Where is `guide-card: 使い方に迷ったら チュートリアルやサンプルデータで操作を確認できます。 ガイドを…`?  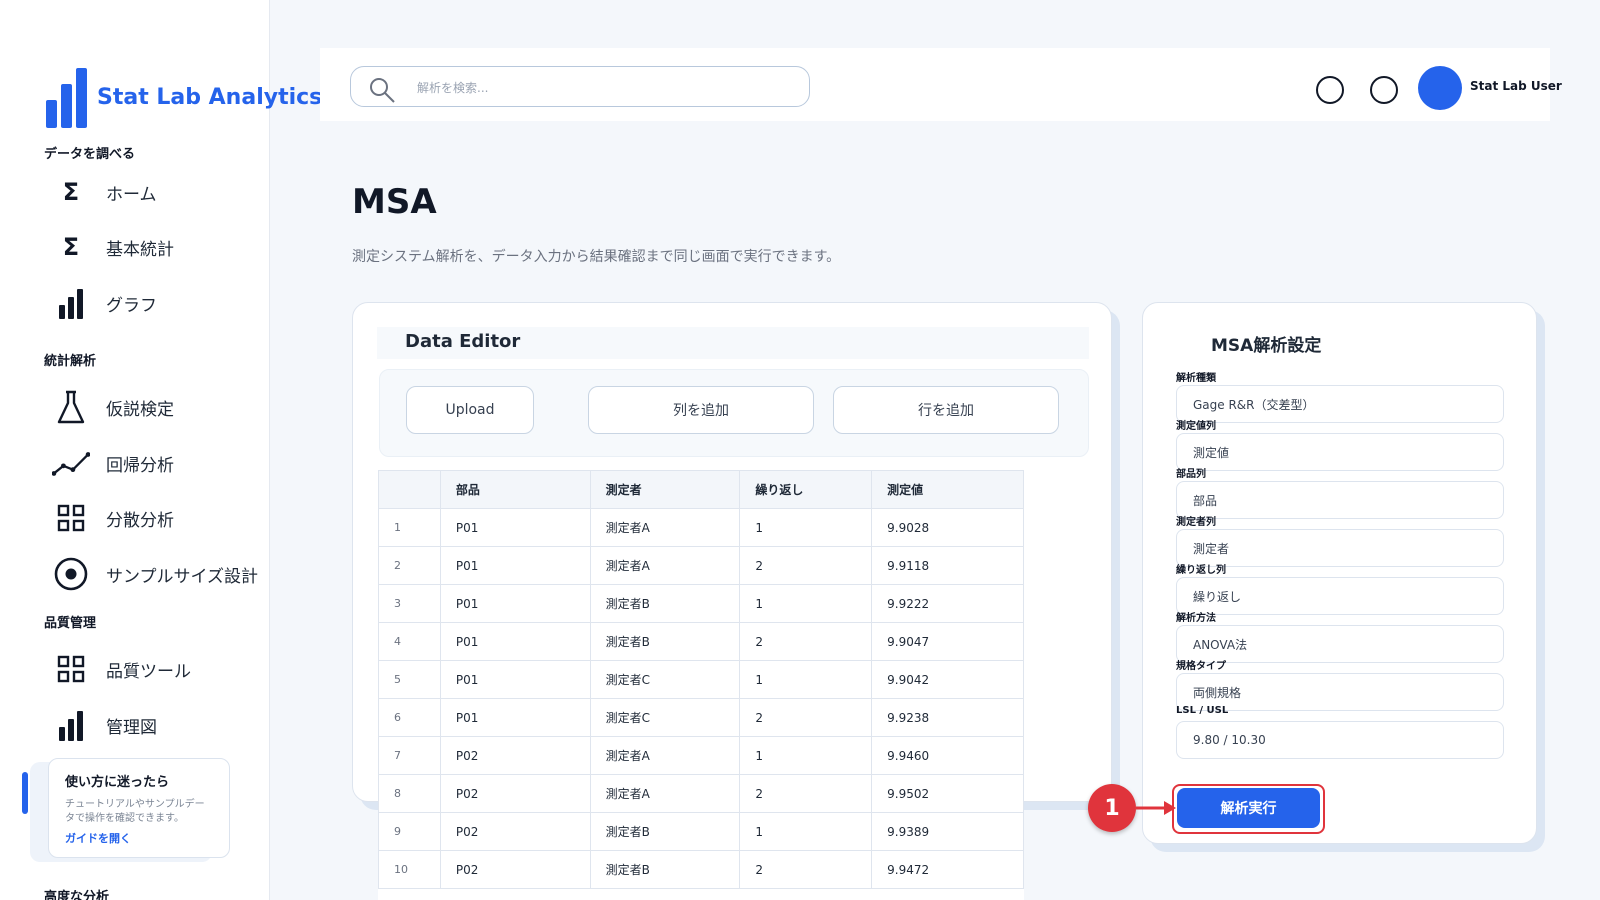
guide-card: 使い方に迷ったら チュートリアルやサンプルデータで操作を確認できます。 ガイドを… is located at coordinates (139, 808).